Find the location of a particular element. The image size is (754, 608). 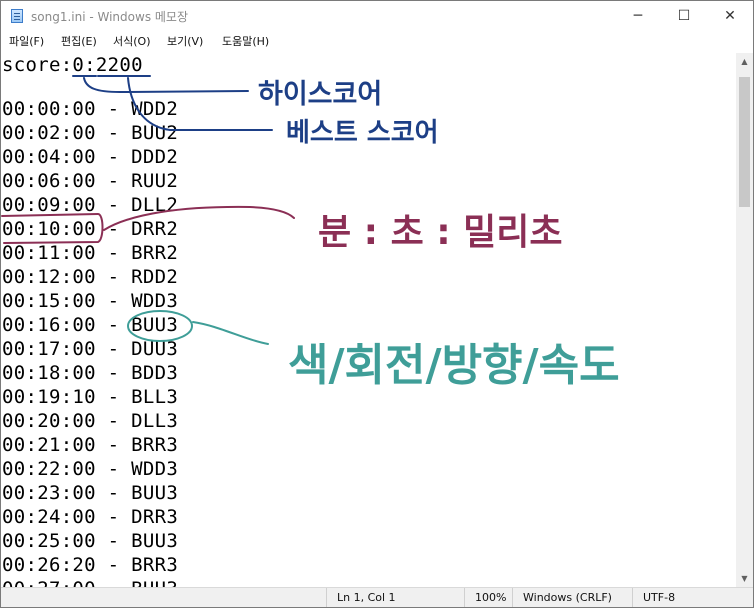

line-ending: Windows (CRLF) is located at coordinates (572, 597).